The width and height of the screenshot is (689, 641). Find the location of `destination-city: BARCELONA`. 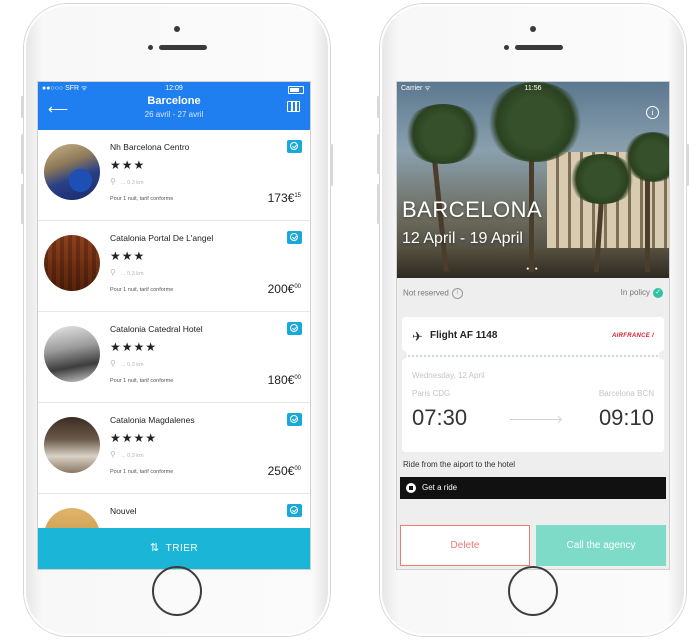

destination-city: BARCELONA is located at coordinates (472, 209).